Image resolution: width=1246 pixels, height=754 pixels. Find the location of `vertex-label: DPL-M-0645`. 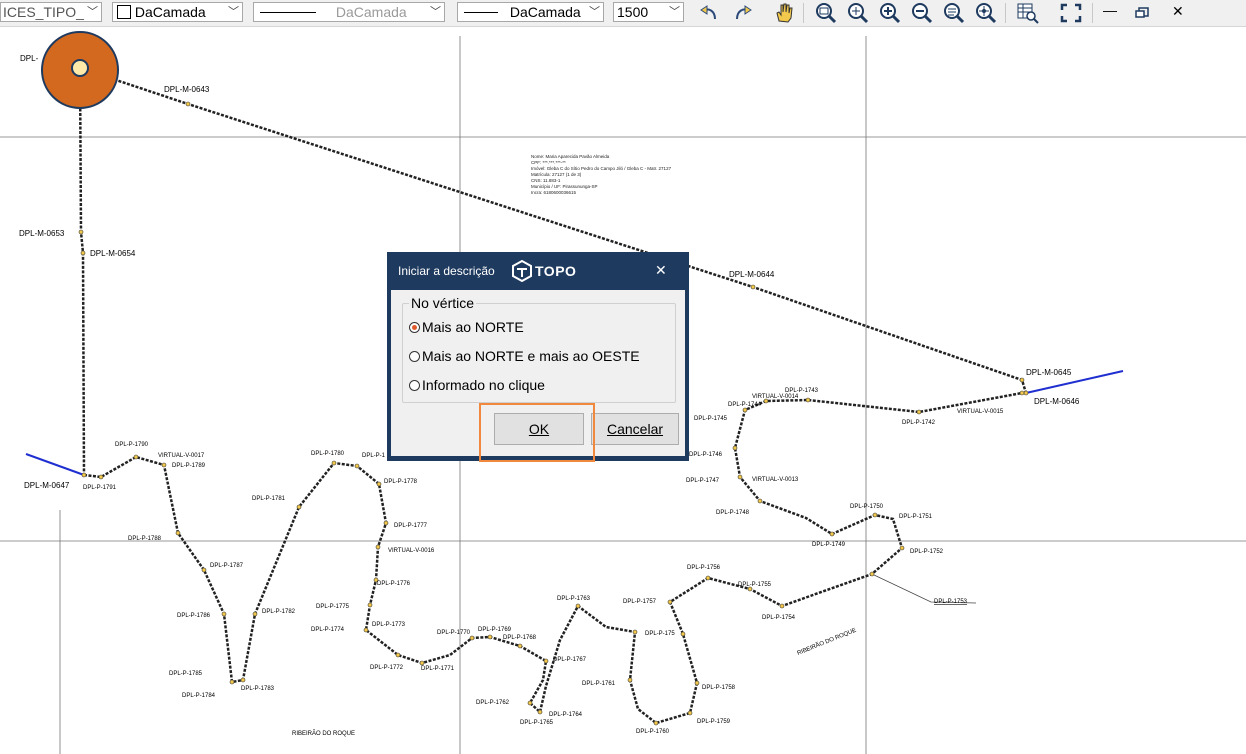

vertex-label: DPL-M-0645 is located at coordinates (1049, 372).